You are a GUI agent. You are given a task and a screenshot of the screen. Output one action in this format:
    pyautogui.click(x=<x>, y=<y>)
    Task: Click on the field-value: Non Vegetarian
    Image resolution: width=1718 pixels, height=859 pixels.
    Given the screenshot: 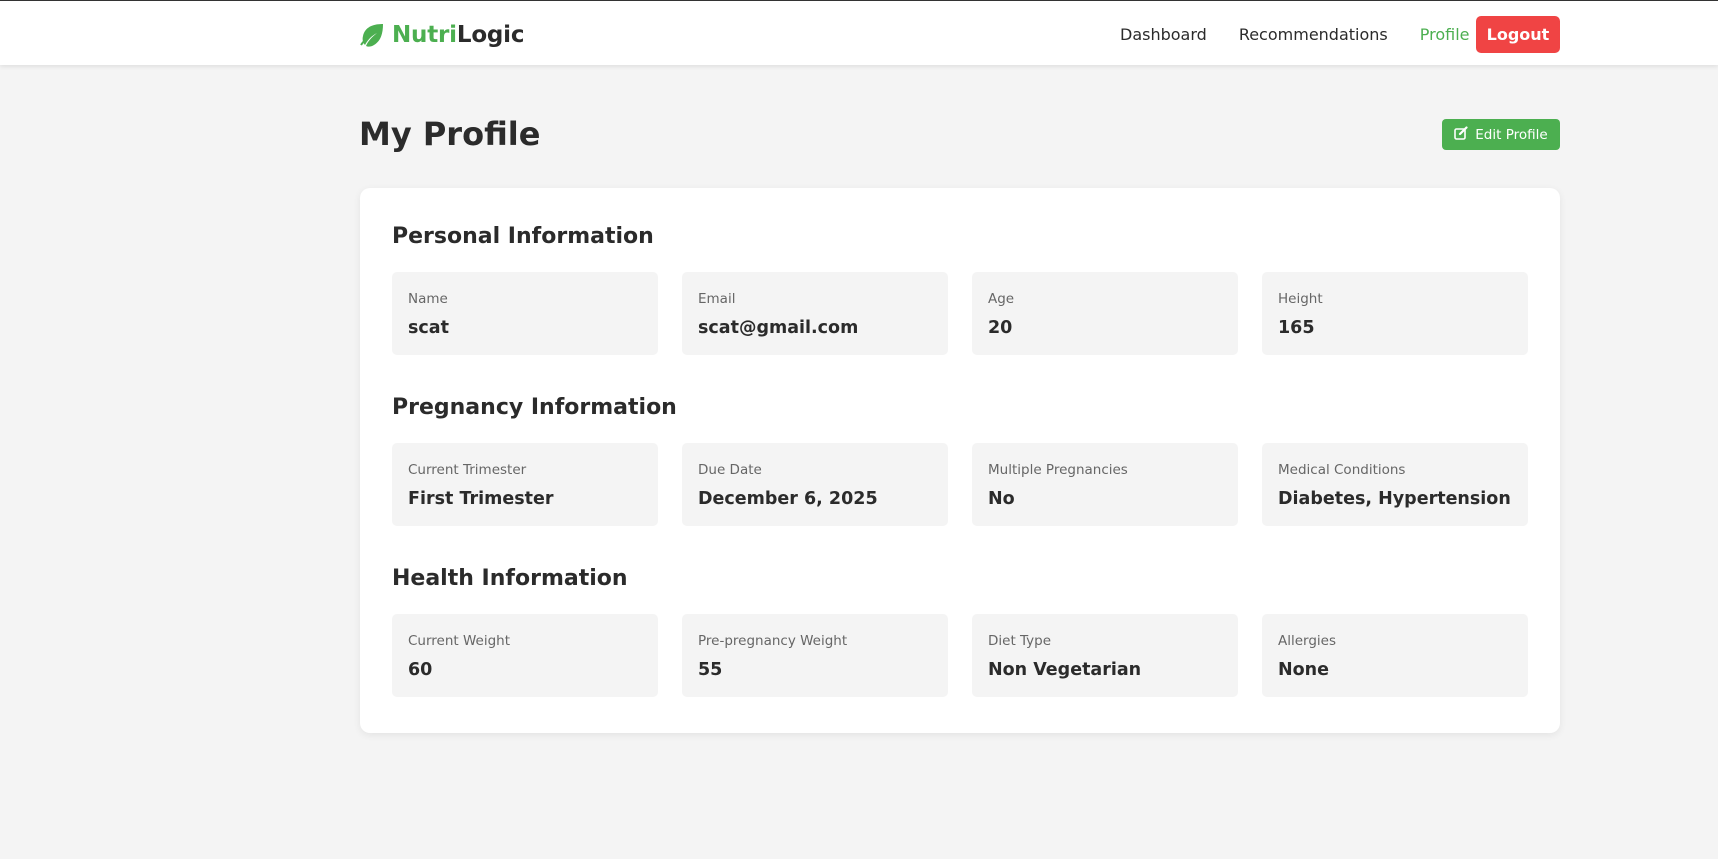 What is the action you would take?
    pyautogui.click(x=1065, y=670)
    